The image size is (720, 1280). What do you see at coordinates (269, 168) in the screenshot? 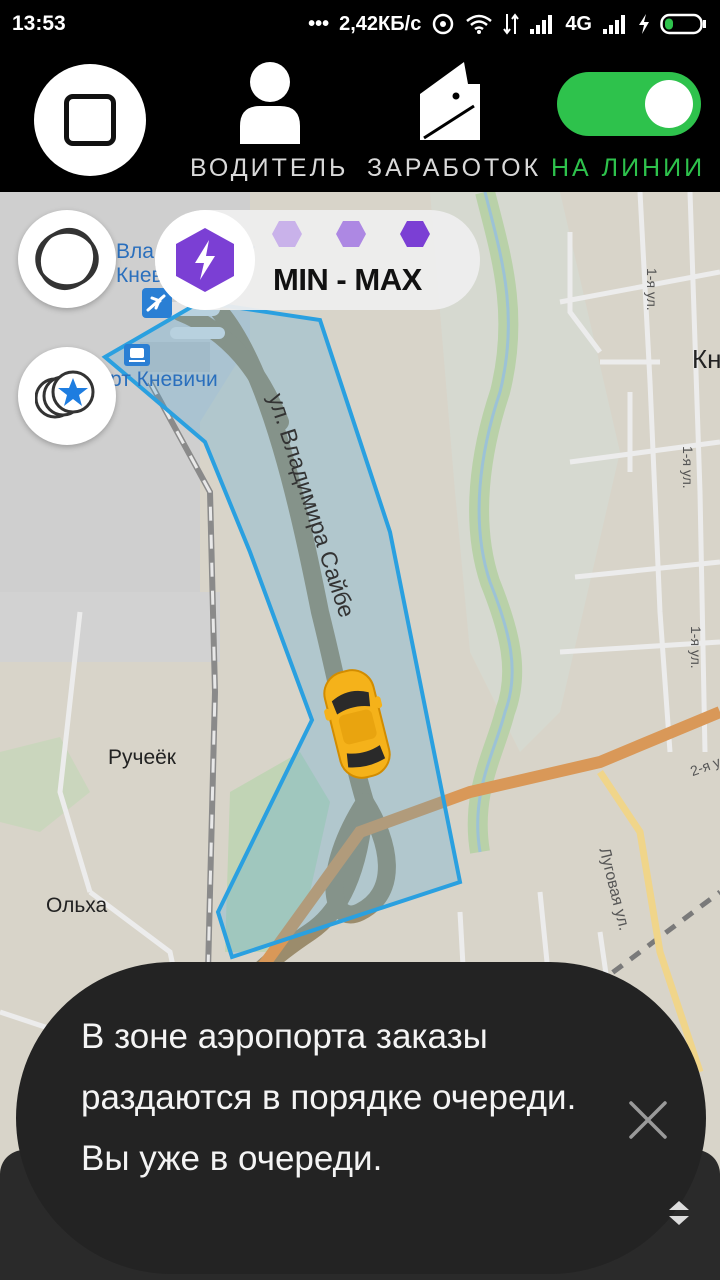
I see `driver-tab-label: ВОДИТЕЛЬ` at bounding box center [269, 168].